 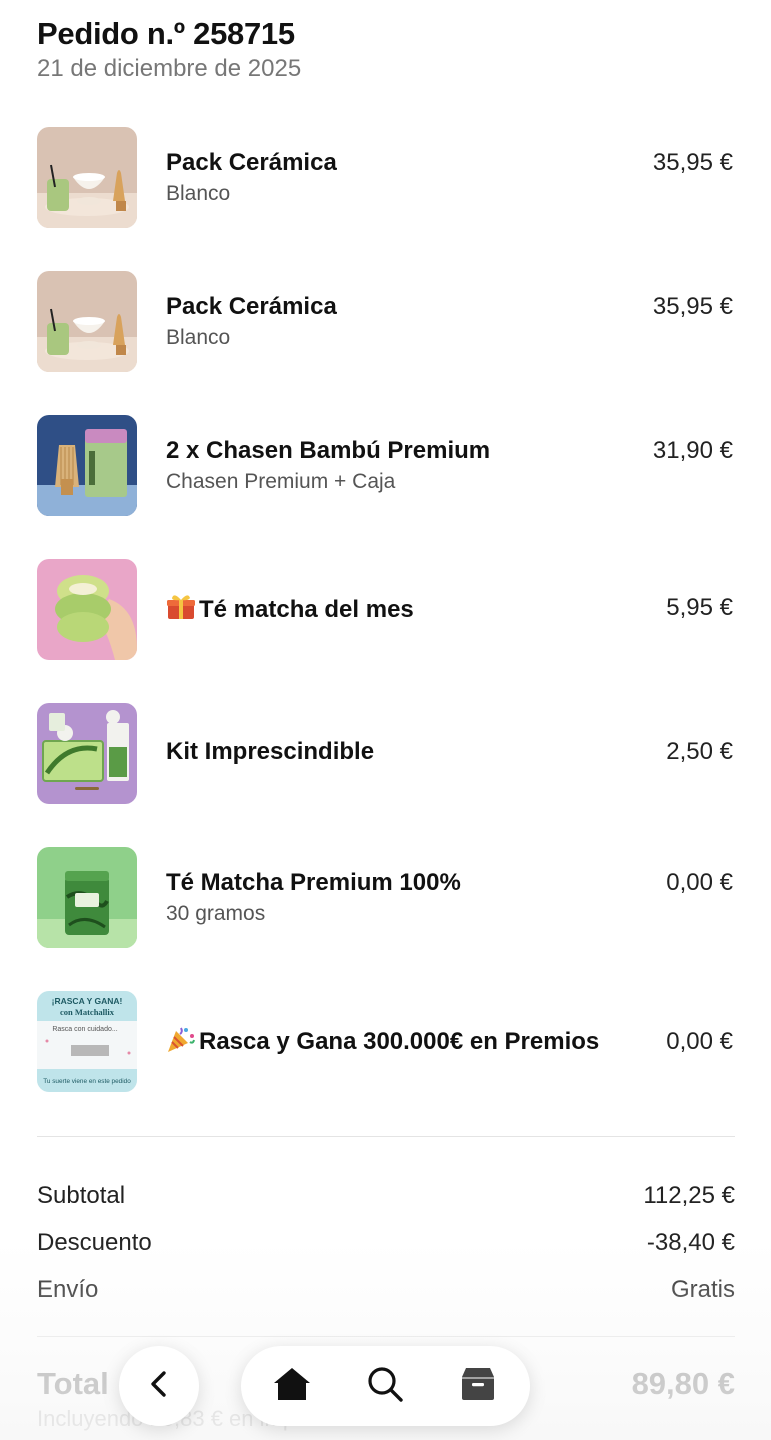 I want to click on search-button, so click(x=385, y=1386).